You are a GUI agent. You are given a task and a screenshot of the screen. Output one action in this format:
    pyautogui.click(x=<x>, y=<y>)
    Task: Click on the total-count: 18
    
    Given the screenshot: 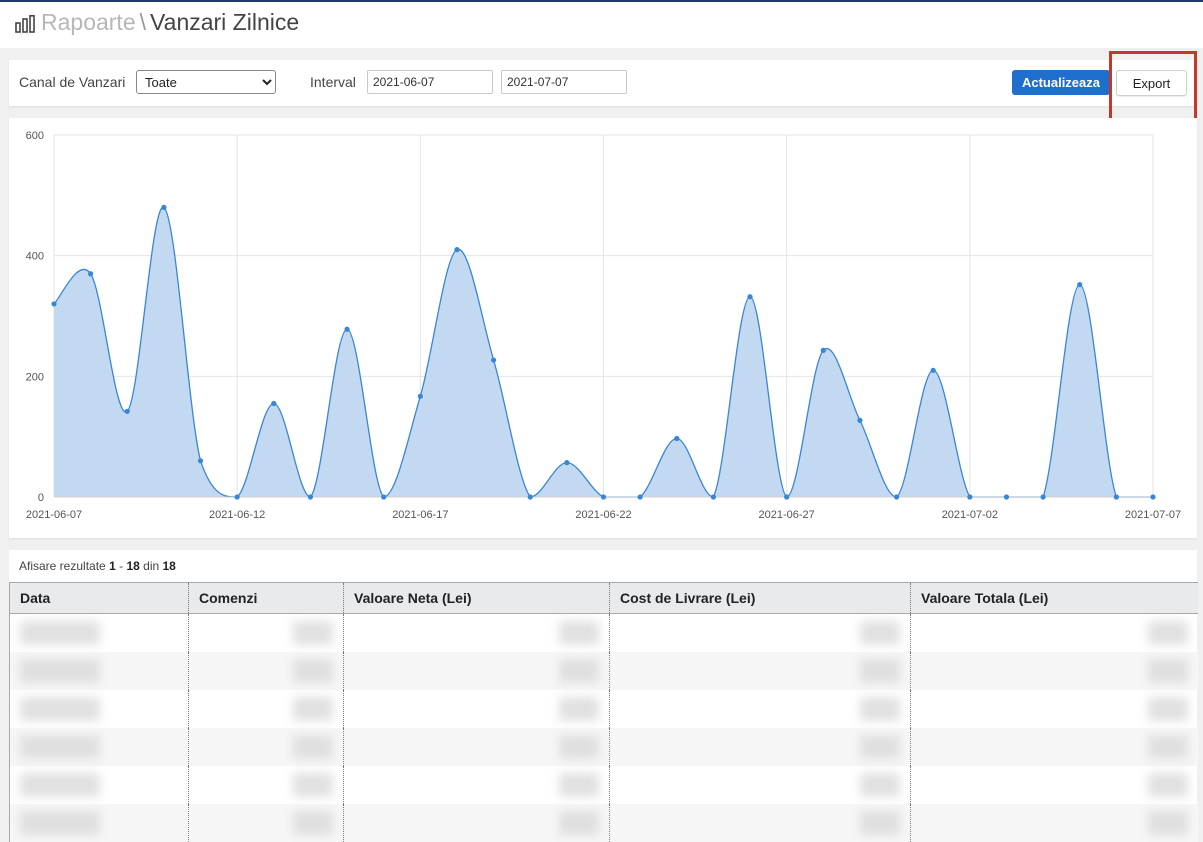 What is the action you would take?
    pyautogui.click(x=169, y=566)
    